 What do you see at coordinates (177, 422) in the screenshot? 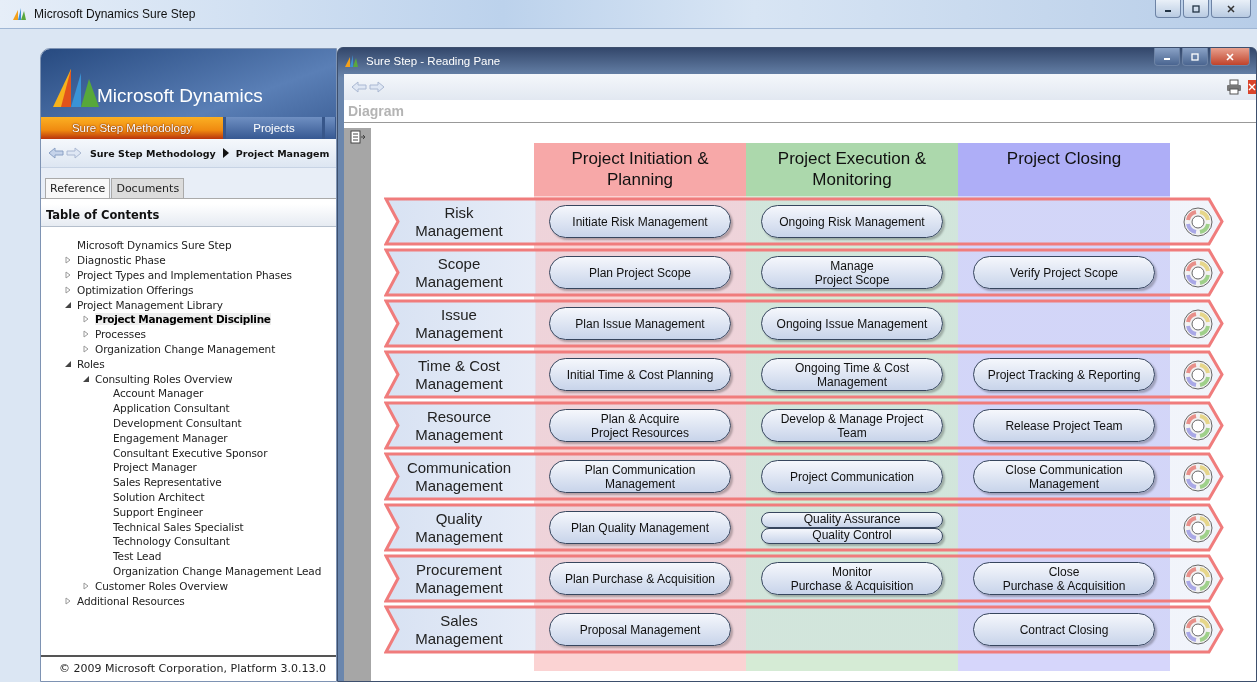
I see `tree-item: Development Consultant` at bounding box center [177, 422].